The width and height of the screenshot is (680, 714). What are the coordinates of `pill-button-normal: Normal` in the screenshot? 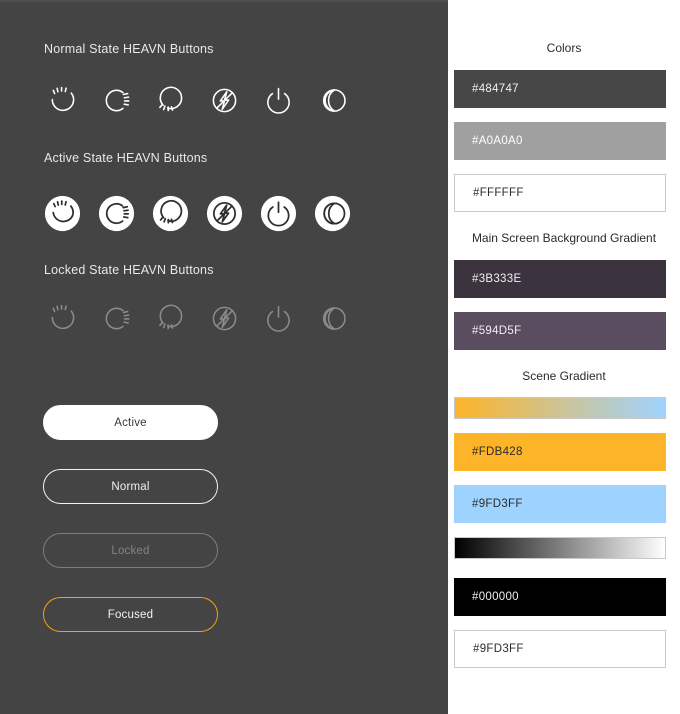 It's located at (130, 486).